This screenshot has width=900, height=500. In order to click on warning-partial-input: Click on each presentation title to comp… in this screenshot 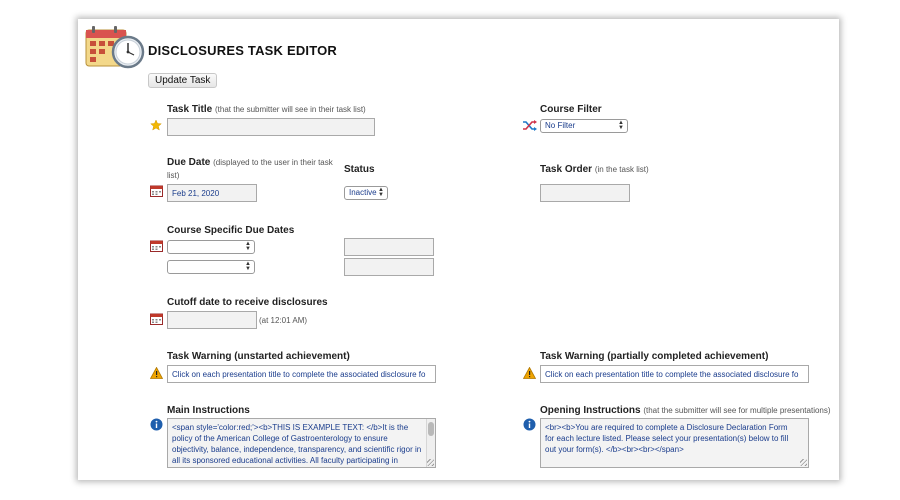, I will do `click(674, 374)`.